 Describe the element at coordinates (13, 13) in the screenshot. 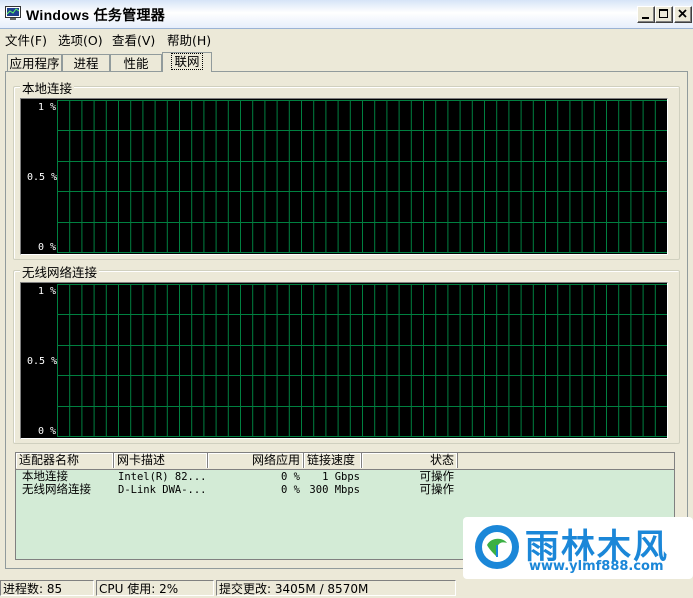

I see `task-manager-icon` at that location.